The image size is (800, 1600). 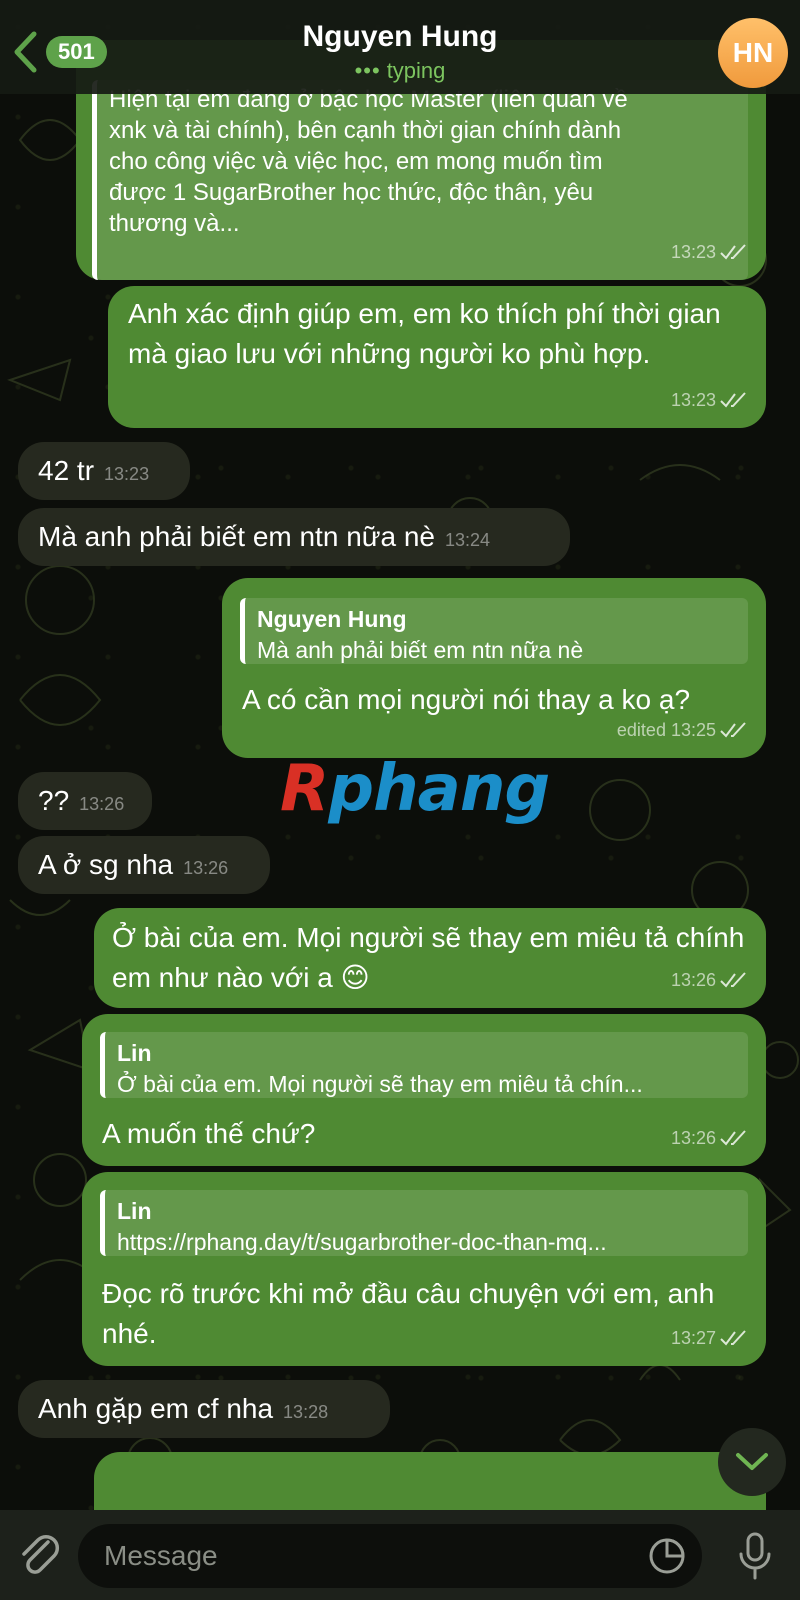 What do you see at coordinates (400, 70) in the screenshot?
I see `typing-status: ••• typing` at bounding box center [400, 70].